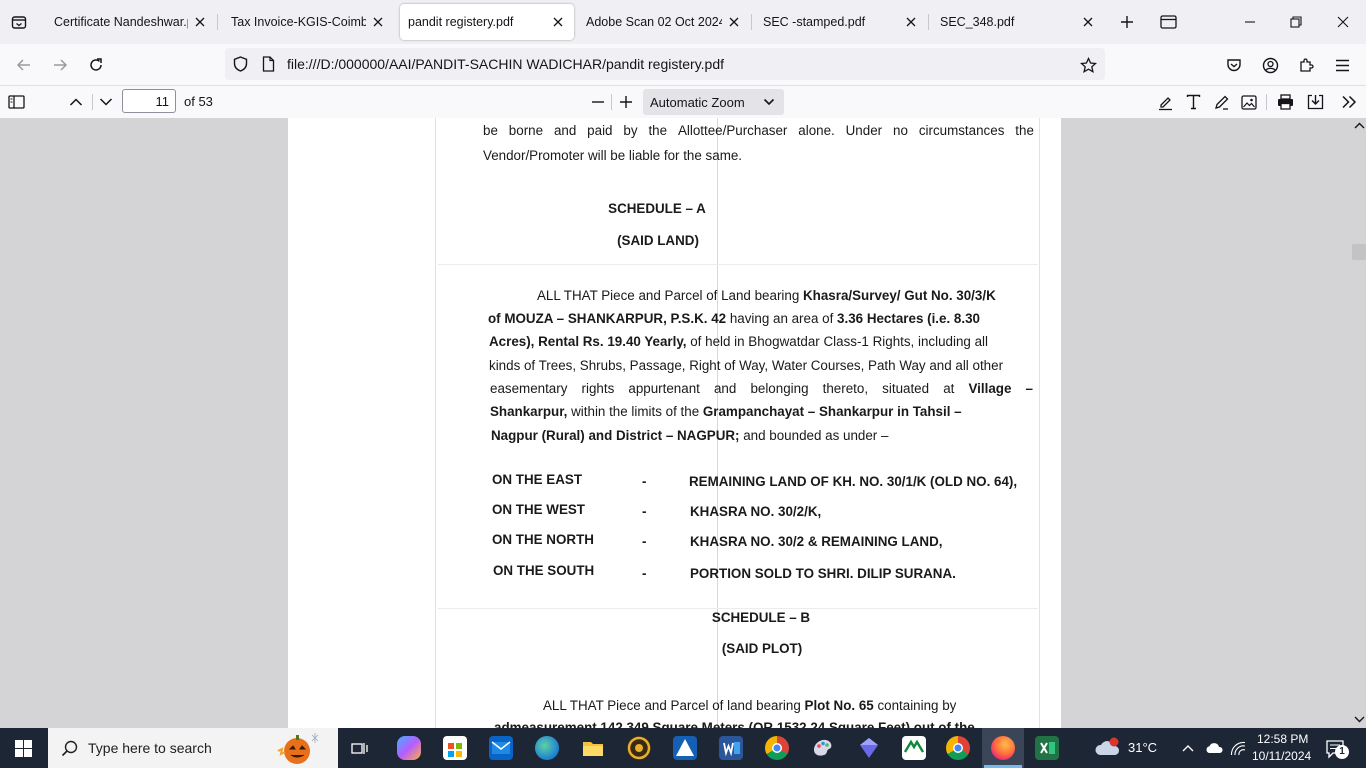 The image size is (1366, 768). Describe the element at coordinates (1282, 739) in the screenshot. I see `clock-time: 12:58 PM` at that location.